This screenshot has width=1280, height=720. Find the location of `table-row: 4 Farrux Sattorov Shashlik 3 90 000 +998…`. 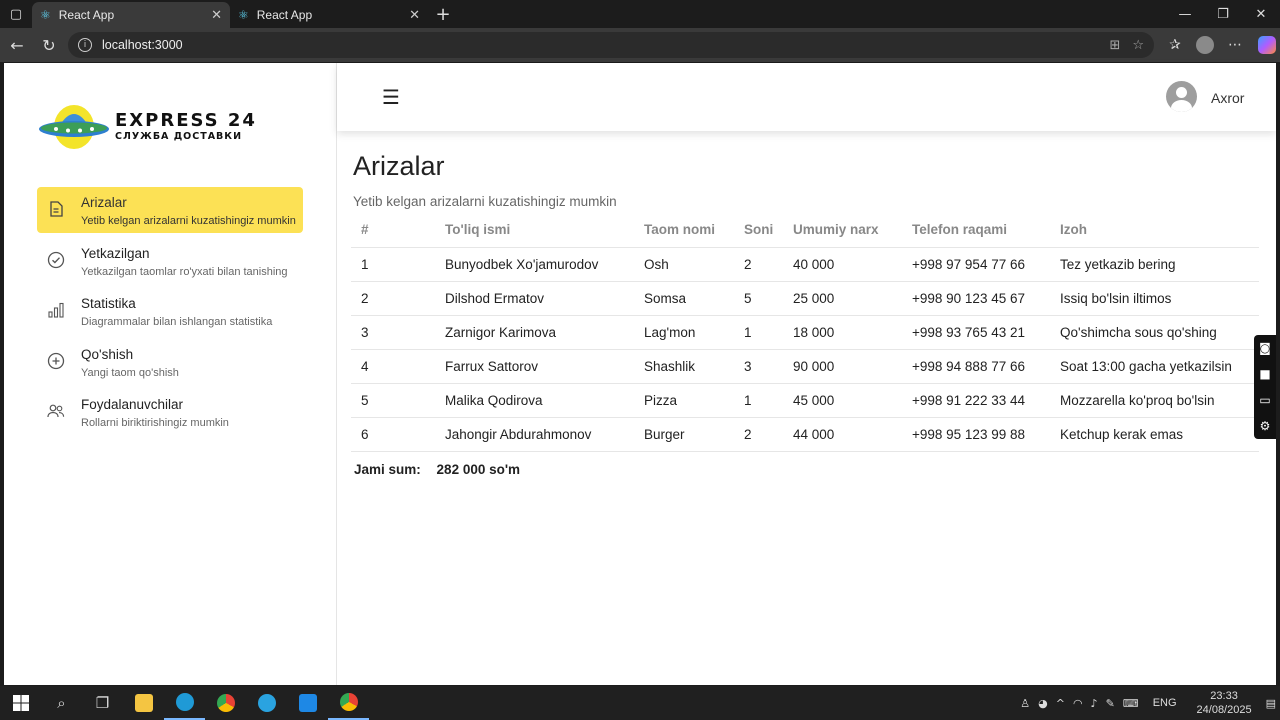

table-row: 4 Farrux Sattorov Shashlik 3 90 000 +998… is located at coordinates (805, 366).